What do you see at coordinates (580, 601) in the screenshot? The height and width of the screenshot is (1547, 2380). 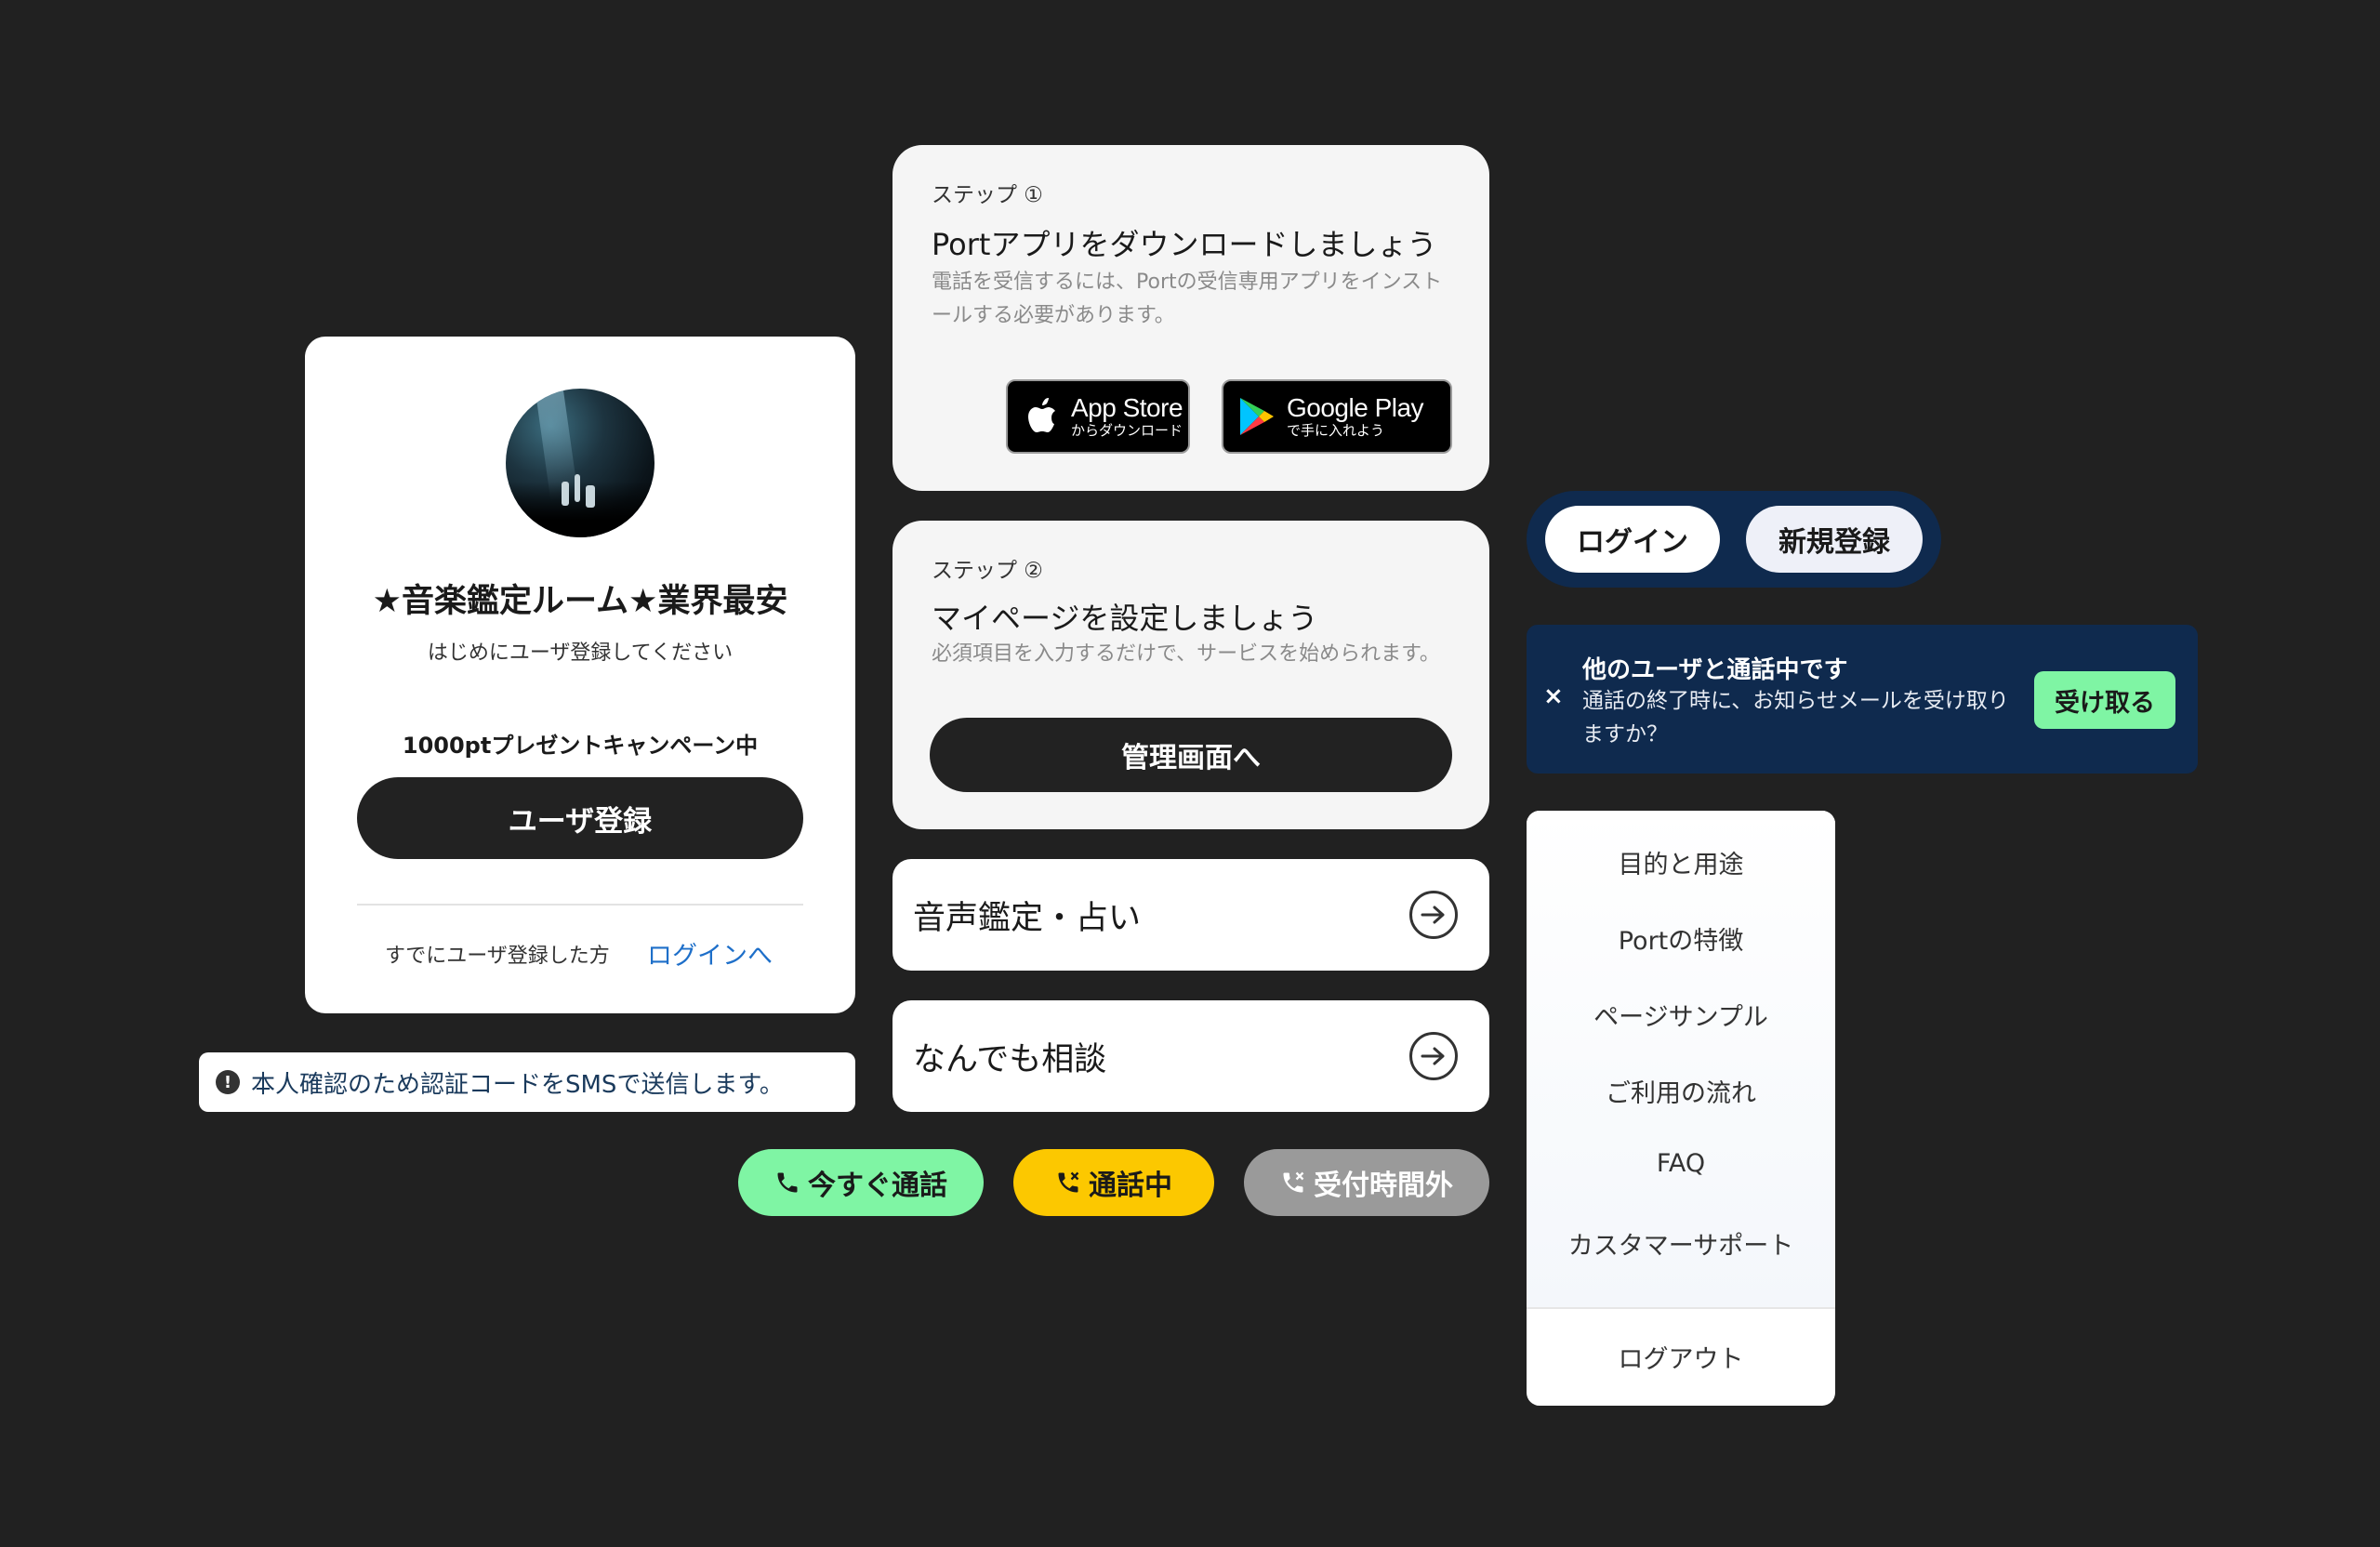 I see `profile-title: ★音楽鑑定ルーム★業界最安` at bounding box center [580, 601].